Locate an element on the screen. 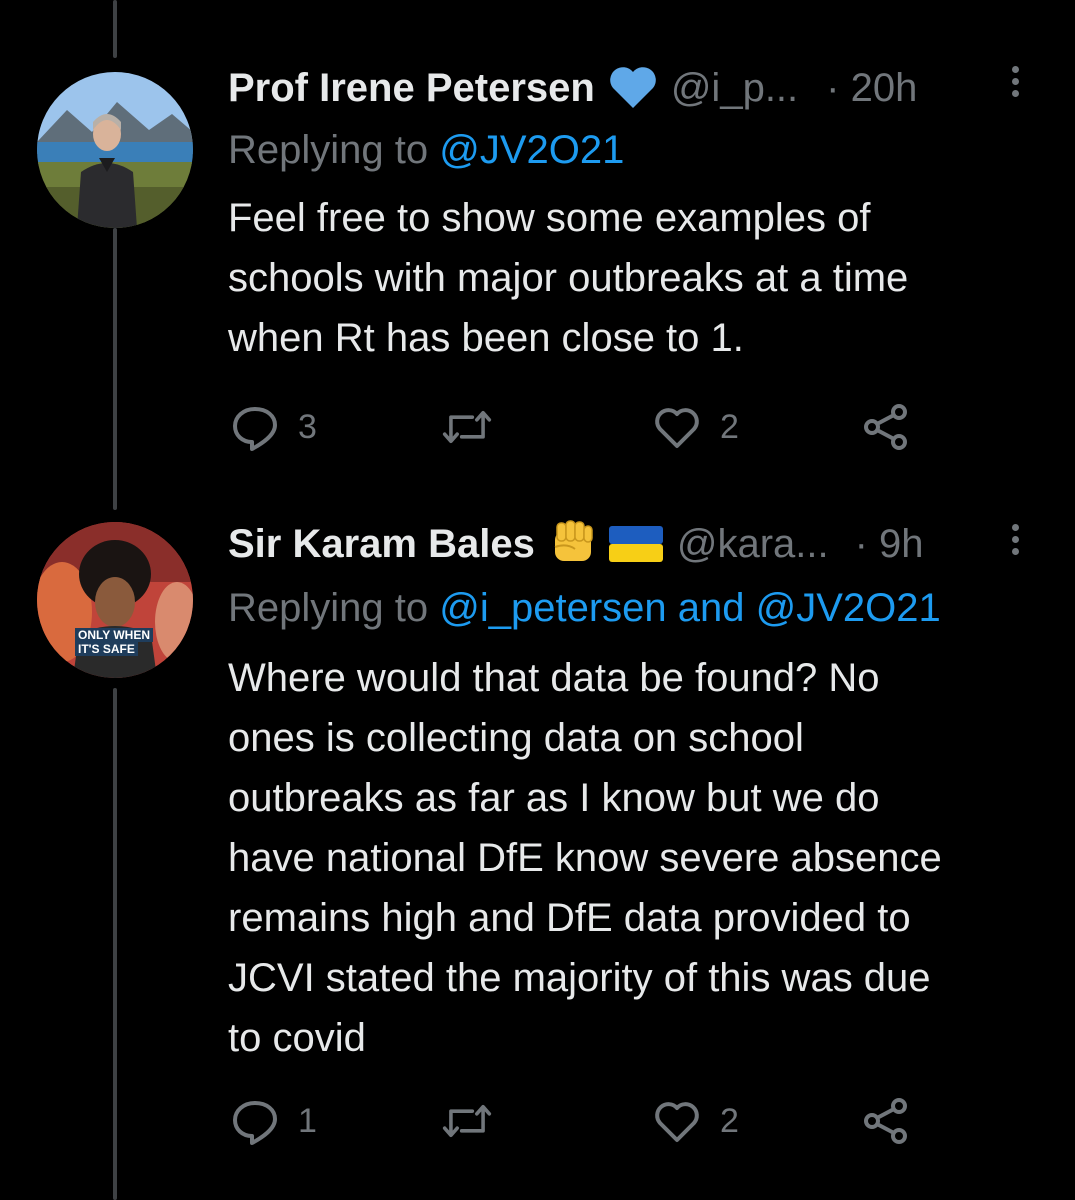  raised-fist-icon is located at coordinates (573, 544).